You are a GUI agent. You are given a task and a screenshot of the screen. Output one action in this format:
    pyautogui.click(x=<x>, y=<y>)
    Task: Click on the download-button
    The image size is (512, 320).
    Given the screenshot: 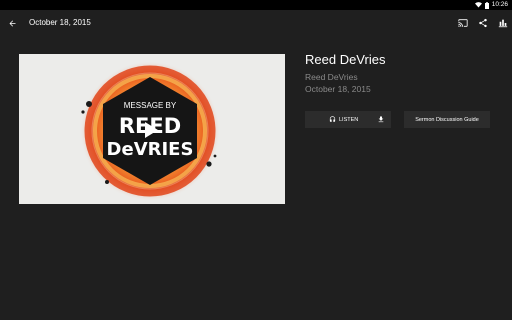 What is the action you would take?
    pyautogui.click(x=381, y=119)
    